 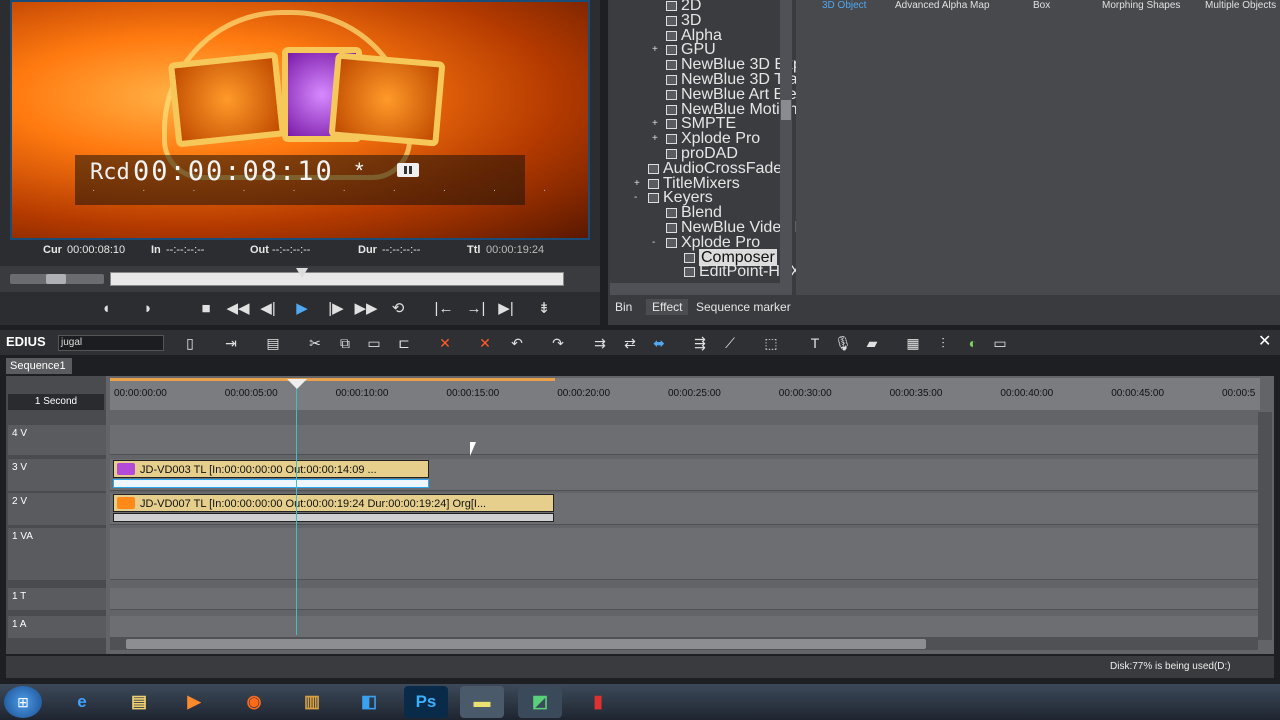 What do you see at coordinates (302, 309) in the screenshot?
I see `play-icon: ▶` at bounding box center [302, 309].